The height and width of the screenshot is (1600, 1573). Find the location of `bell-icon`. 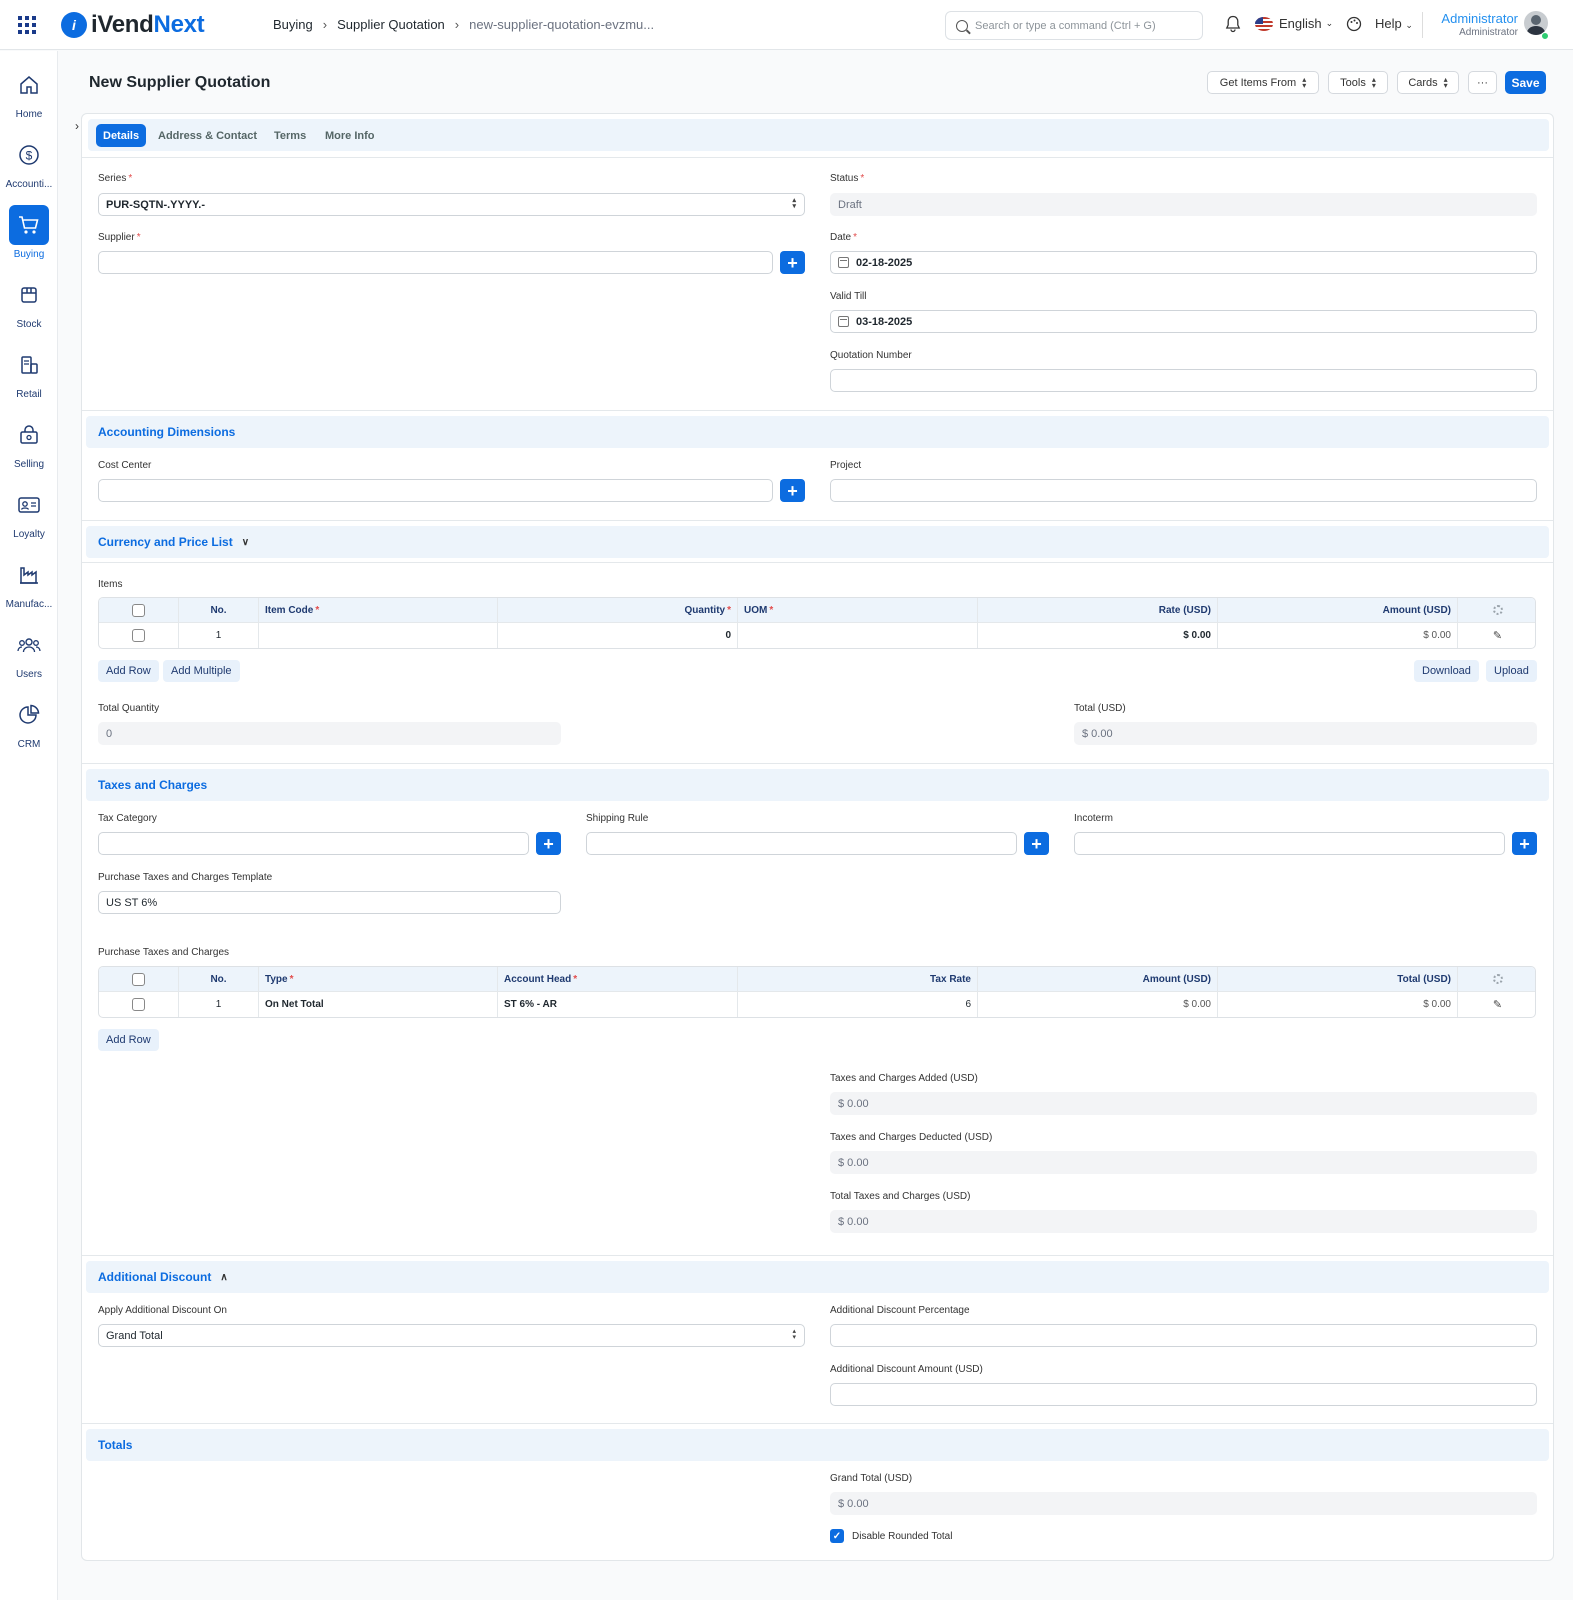

bell-icon is located at coordinates (1233, 24).